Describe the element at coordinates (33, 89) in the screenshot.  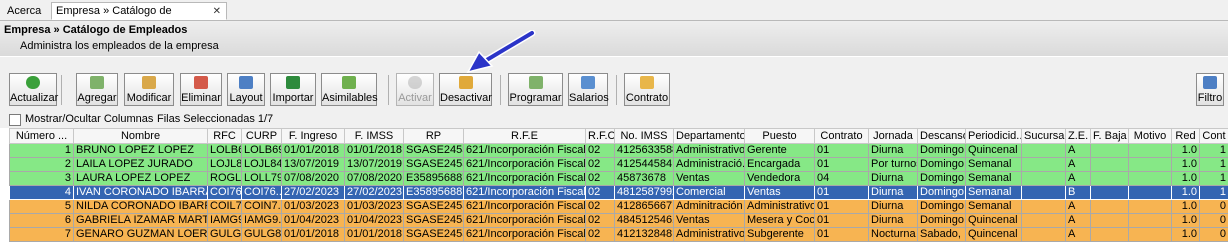
I see `refresh-button: Actualizar` at that location.